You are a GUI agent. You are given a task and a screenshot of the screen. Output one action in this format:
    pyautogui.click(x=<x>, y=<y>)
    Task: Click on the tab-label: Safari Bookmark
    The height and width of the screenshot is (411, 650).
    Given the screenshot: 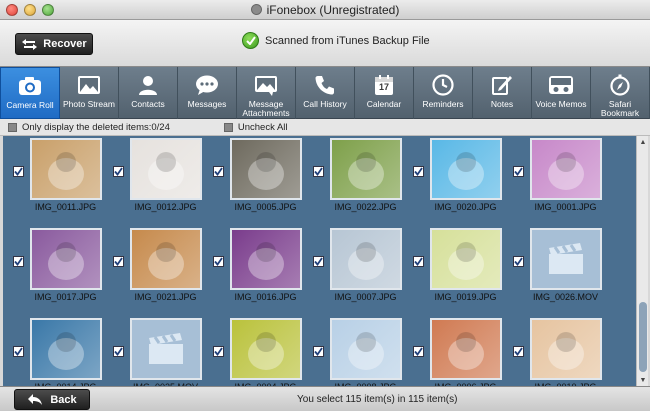 What is the action you would take?
    pyautogui.click(x=620, y=108)
    